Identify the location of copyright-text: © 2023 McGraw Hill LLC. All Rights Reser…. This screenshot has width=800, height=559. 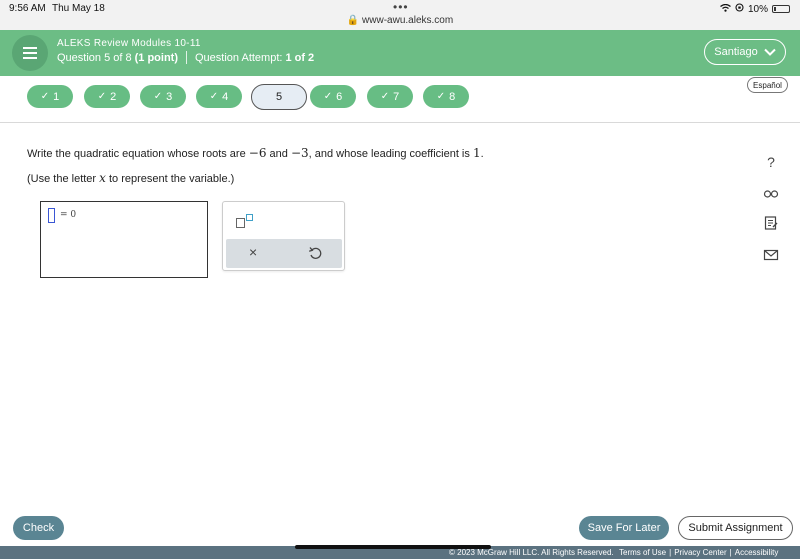
(531, 552).